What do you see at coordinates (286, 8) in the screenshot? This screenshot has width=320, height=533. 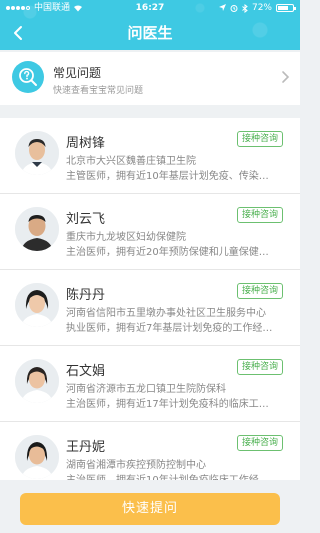 I see `battery-icon` at bounding box center [286, 8].